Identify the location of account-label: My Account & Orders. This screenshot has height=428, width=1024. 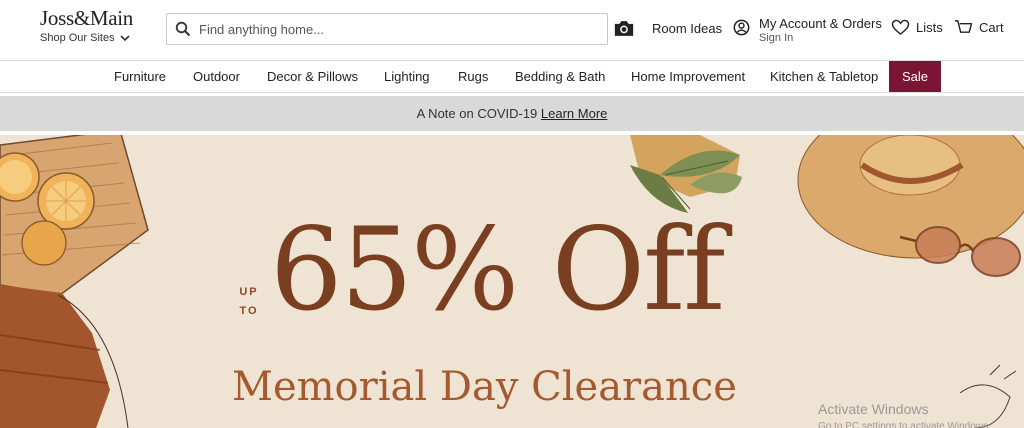
(820, 23).